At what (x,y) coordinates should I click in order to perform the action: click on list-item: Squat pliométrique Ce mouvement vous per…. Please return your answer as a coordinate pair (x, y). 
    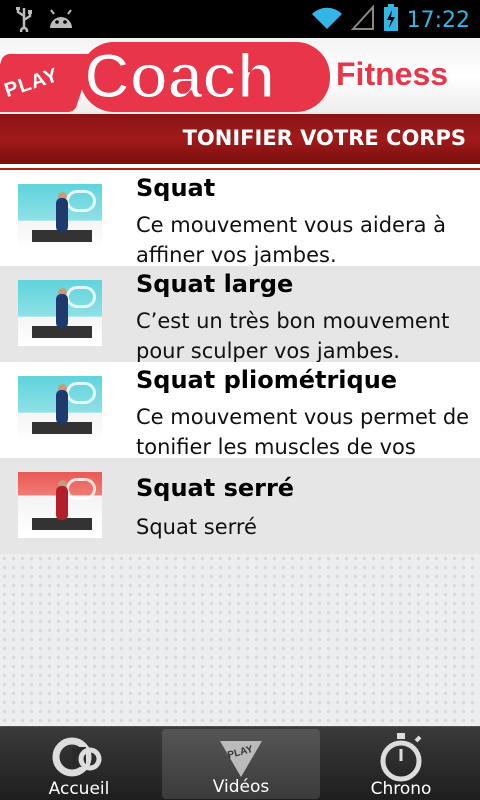
    Looking at the image, I should click on (240, 410).